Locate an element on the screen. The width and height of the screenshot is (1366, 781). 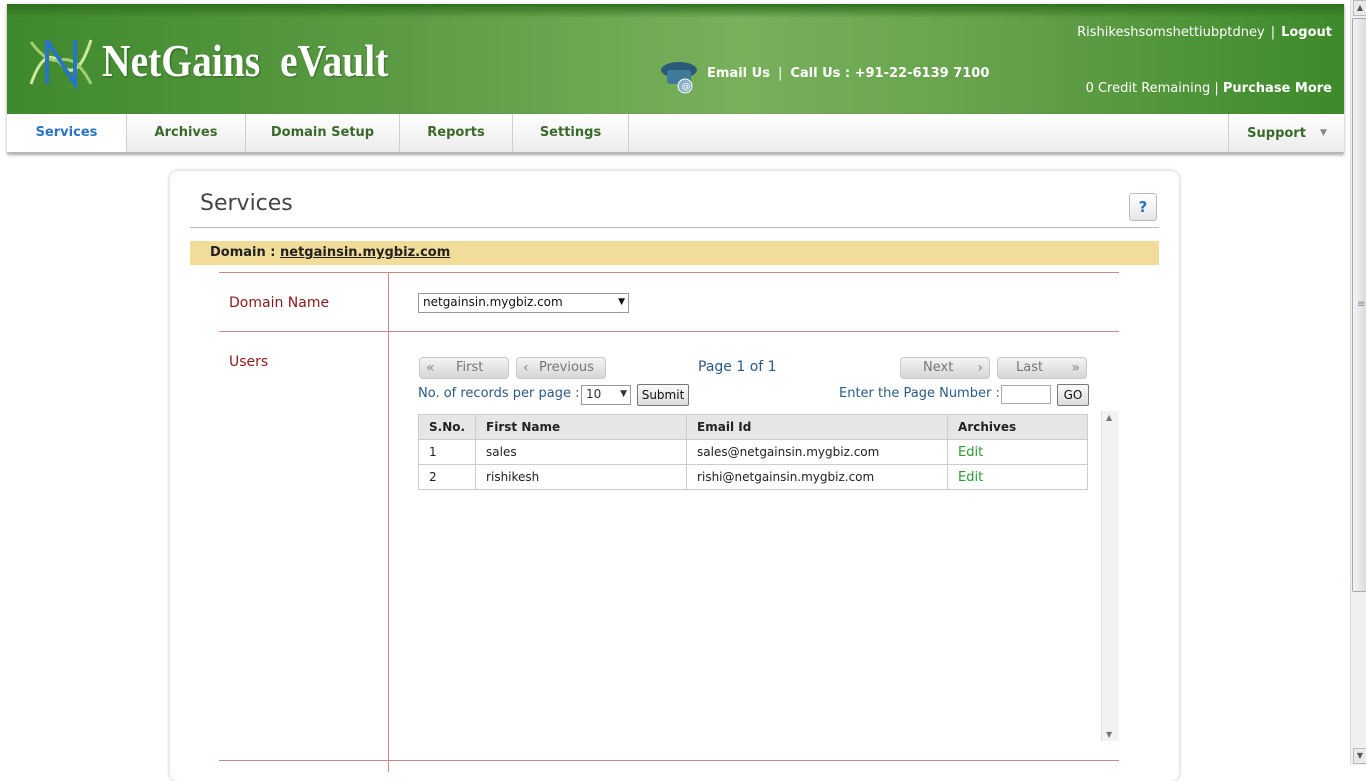
records-per-page-value: 10 is located at coordinates (594, 394).